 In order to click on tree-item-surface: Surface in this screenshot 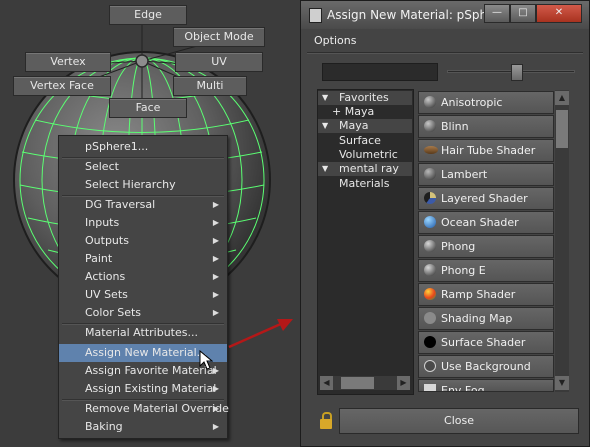, I will do `click(360, 141)`.